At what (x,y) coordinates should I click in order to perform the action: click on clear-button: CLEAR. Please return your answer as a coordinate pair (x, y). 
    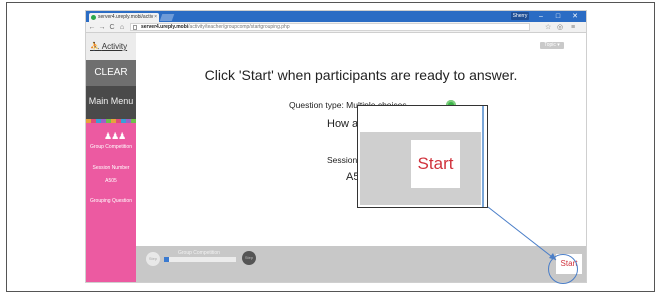
    Looking at the image, I should click on (111, 73).